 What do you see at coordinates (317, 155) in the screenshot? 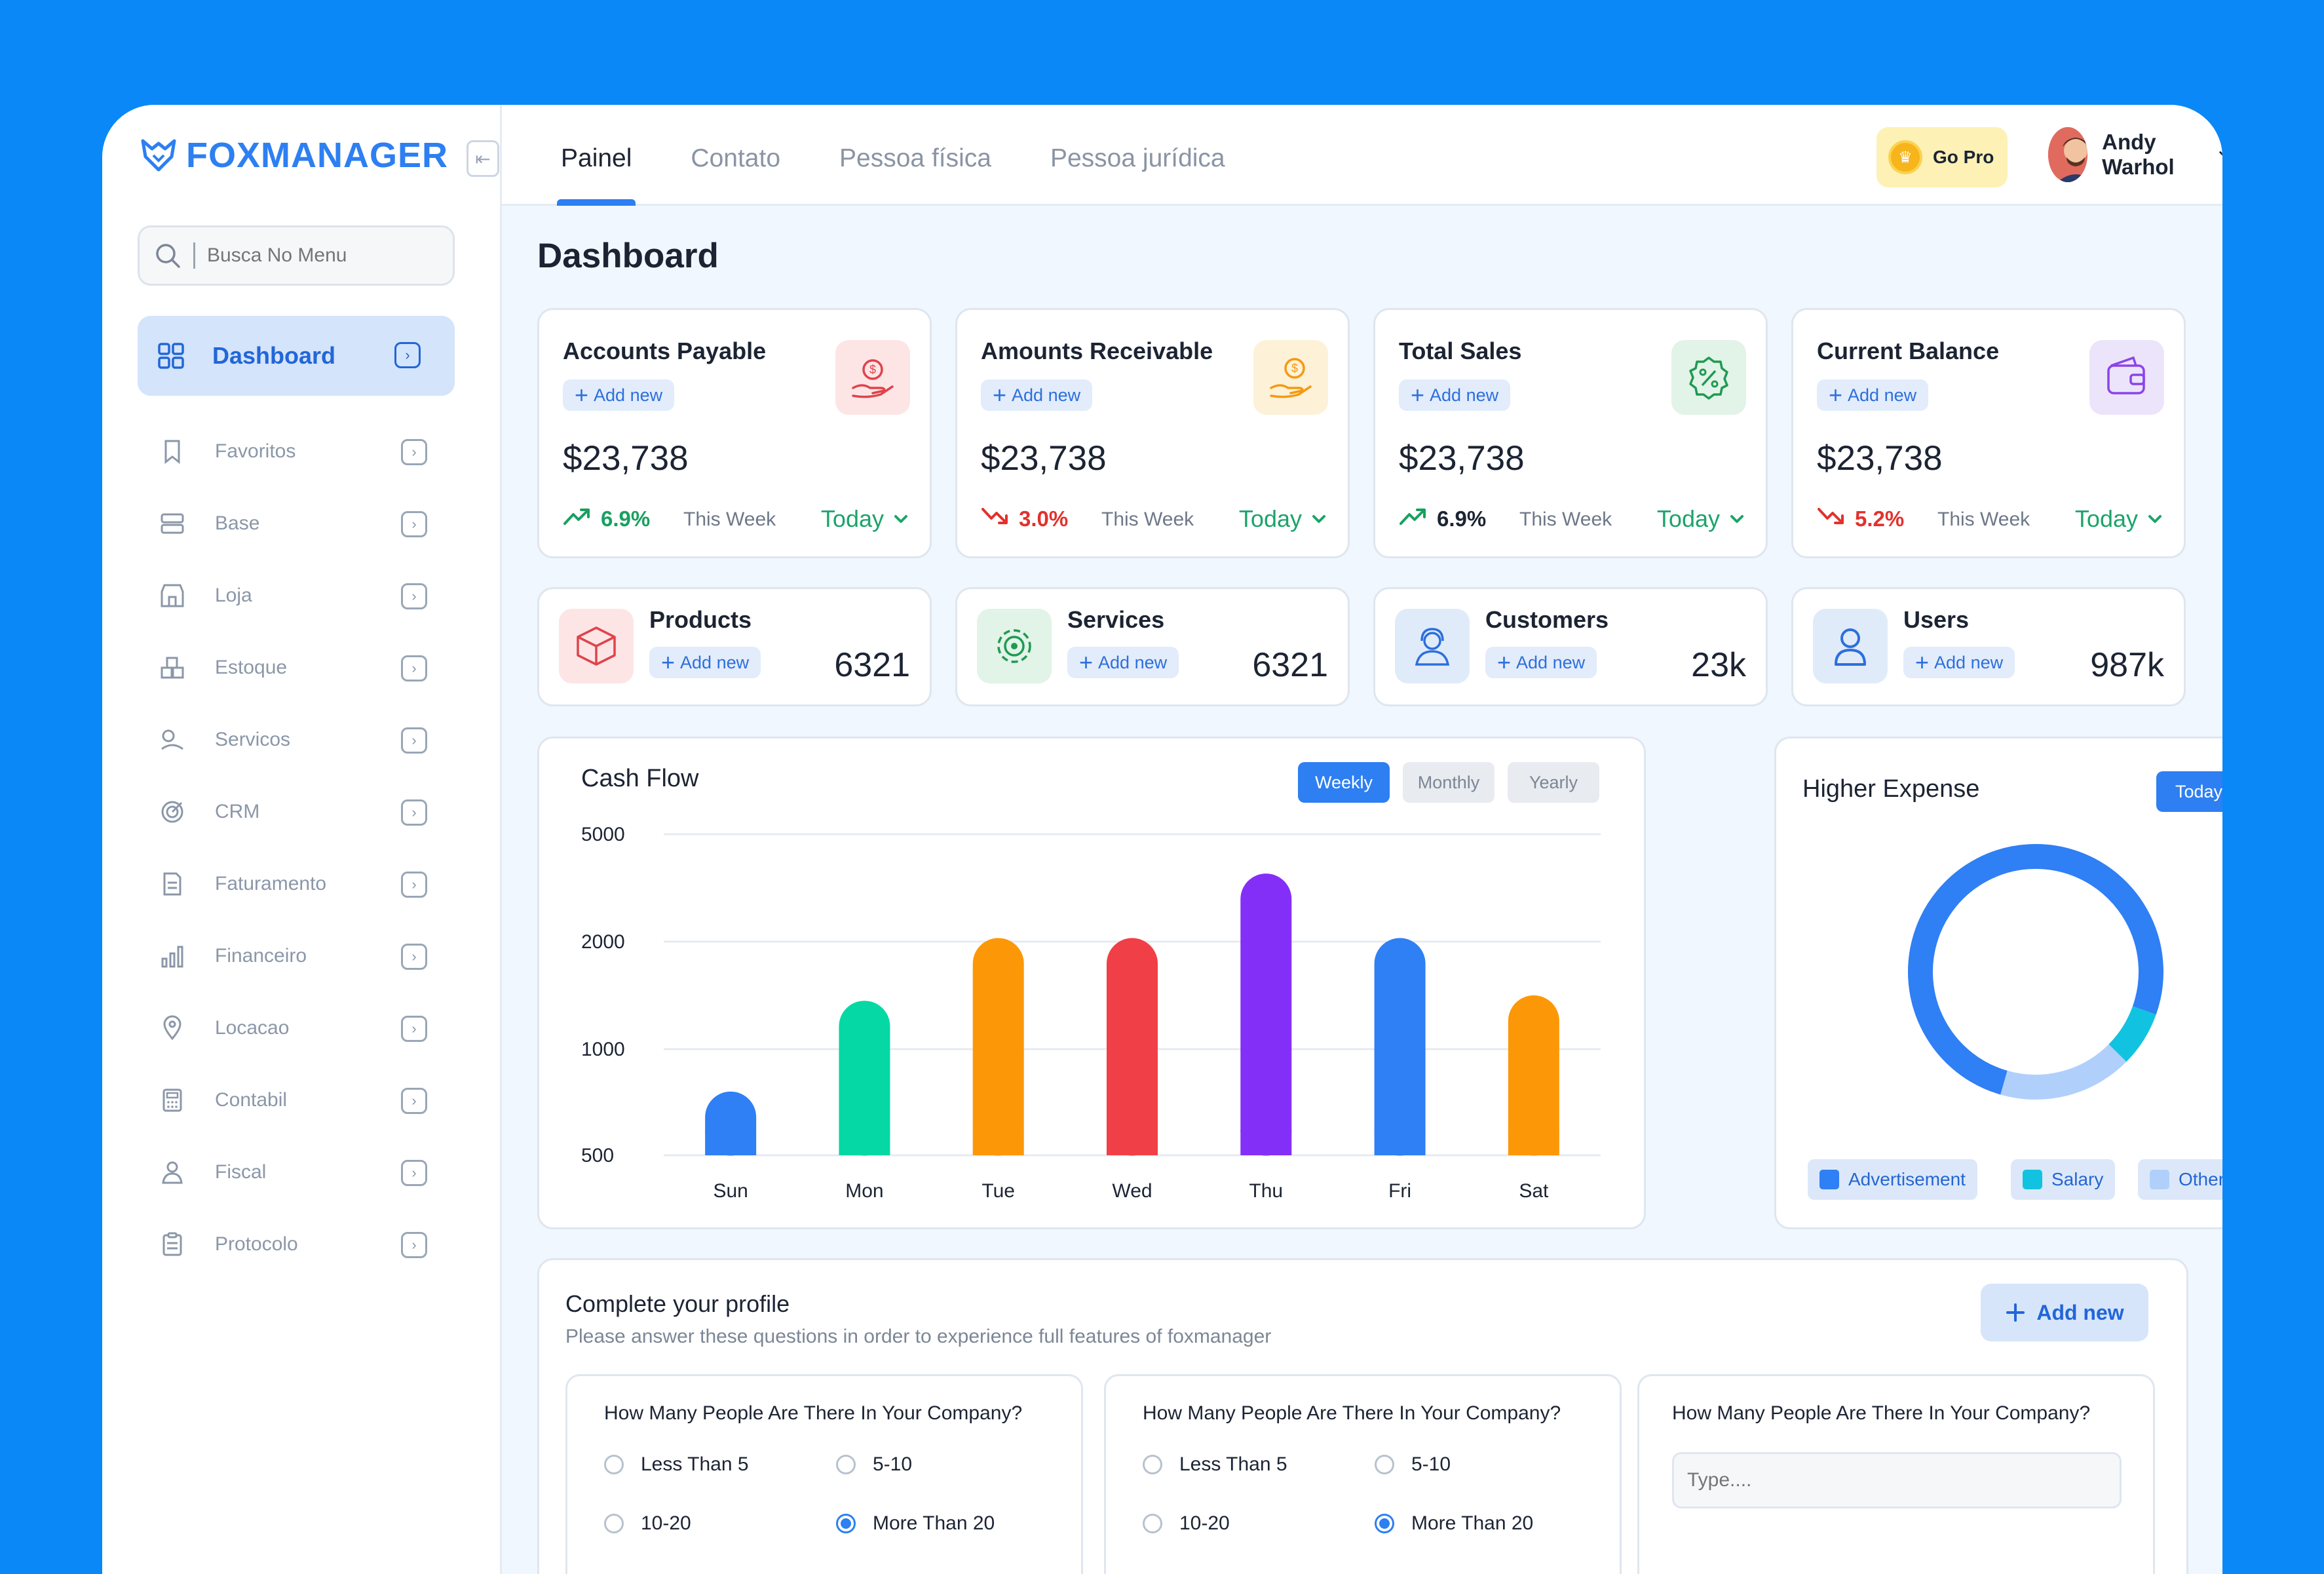
I see `brand-name: FOXMANAGER` at bounding box center [317, 155].